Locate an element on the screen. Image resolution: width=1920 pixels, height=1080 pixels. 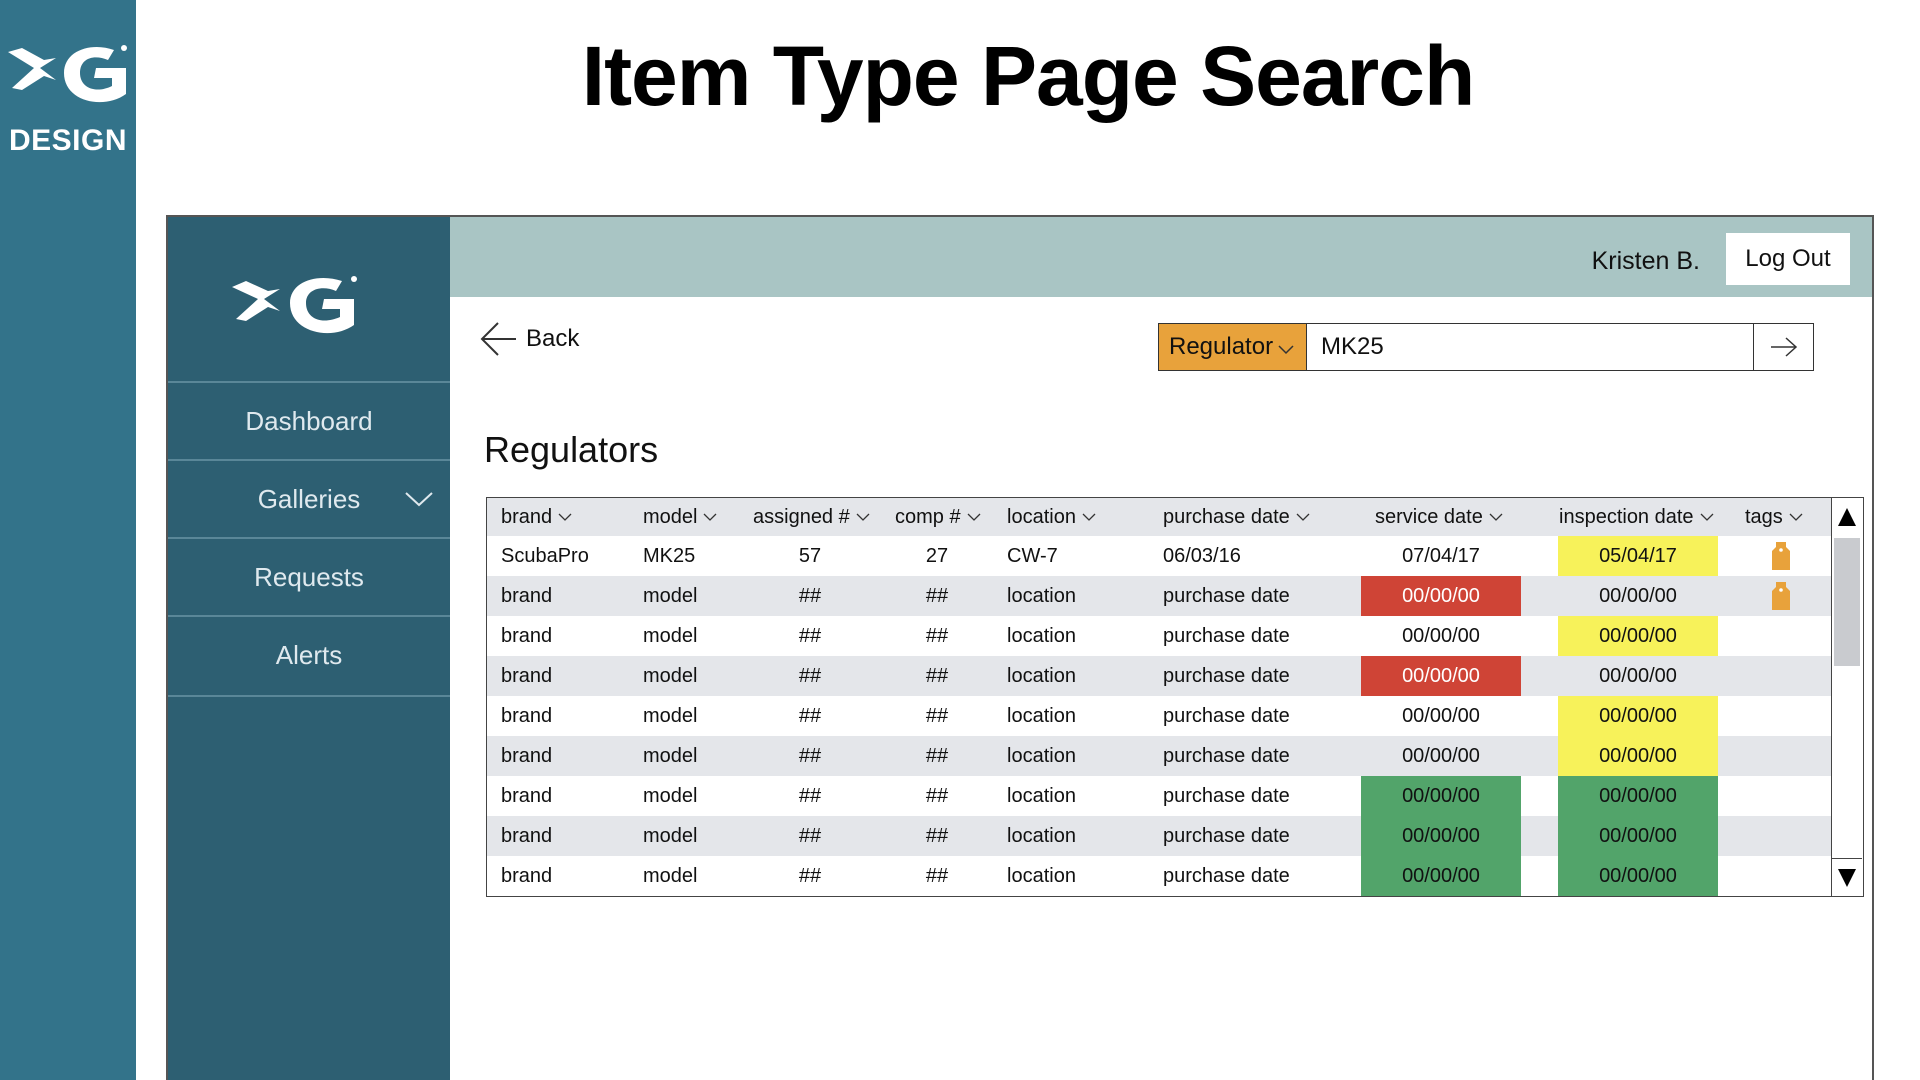
logout-button: Log Out is located at coordinates (1788, 259).